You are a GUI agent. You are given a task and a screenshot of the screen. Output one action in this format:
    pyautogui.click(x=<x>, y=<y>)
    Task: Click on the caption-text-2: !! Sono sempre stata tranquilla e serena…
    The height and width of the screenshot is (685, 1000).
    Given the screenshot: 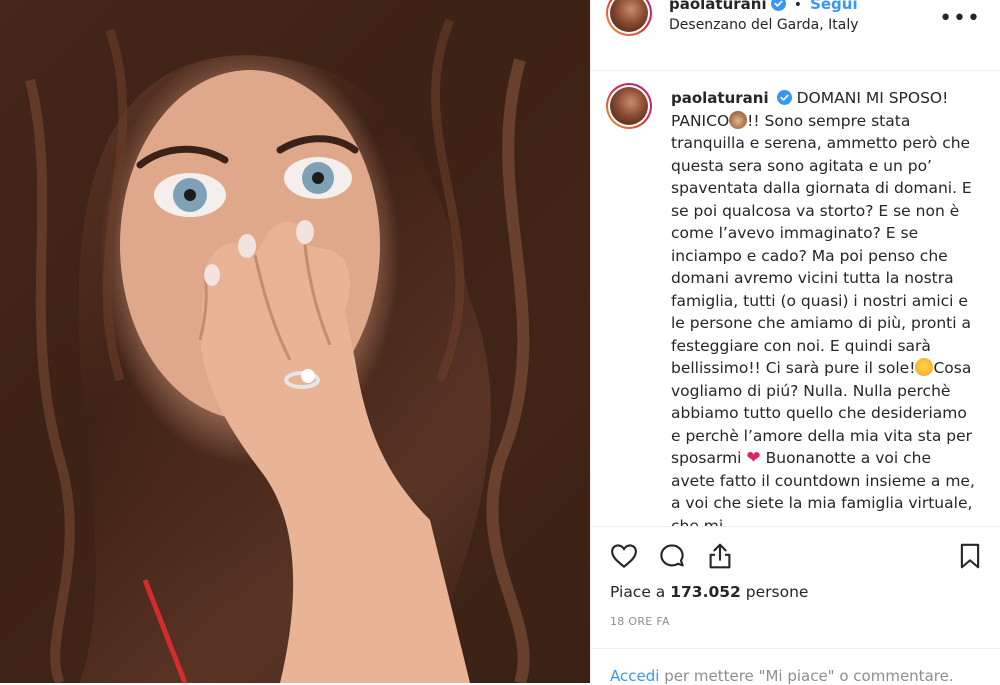 What is the action you would take?
    pyautogui.click(x=821, y=244)
    